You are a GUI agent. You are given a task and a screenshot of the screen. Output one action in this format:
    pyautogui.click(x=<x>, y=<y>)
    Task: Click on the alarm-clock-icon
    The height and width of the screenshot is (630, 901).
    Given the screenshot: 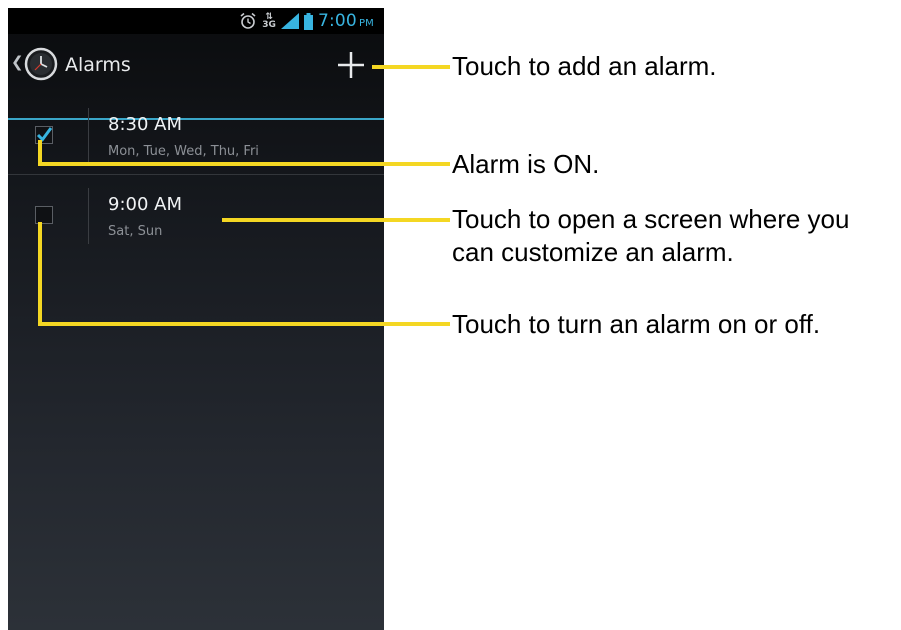 What is the action you would take?
    pyautogui.click(x=248, y=20)
    